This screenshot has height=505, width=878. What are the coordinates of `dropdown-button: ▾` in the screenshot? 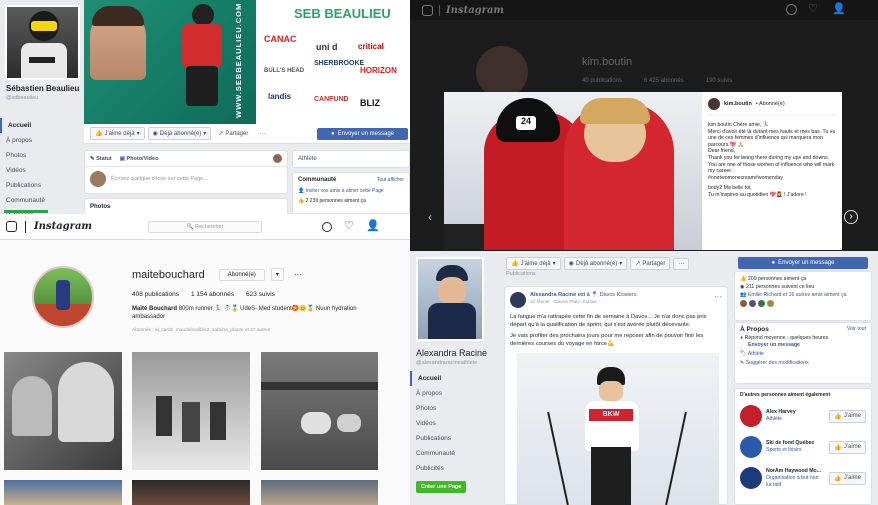 It's located at (277, 274).